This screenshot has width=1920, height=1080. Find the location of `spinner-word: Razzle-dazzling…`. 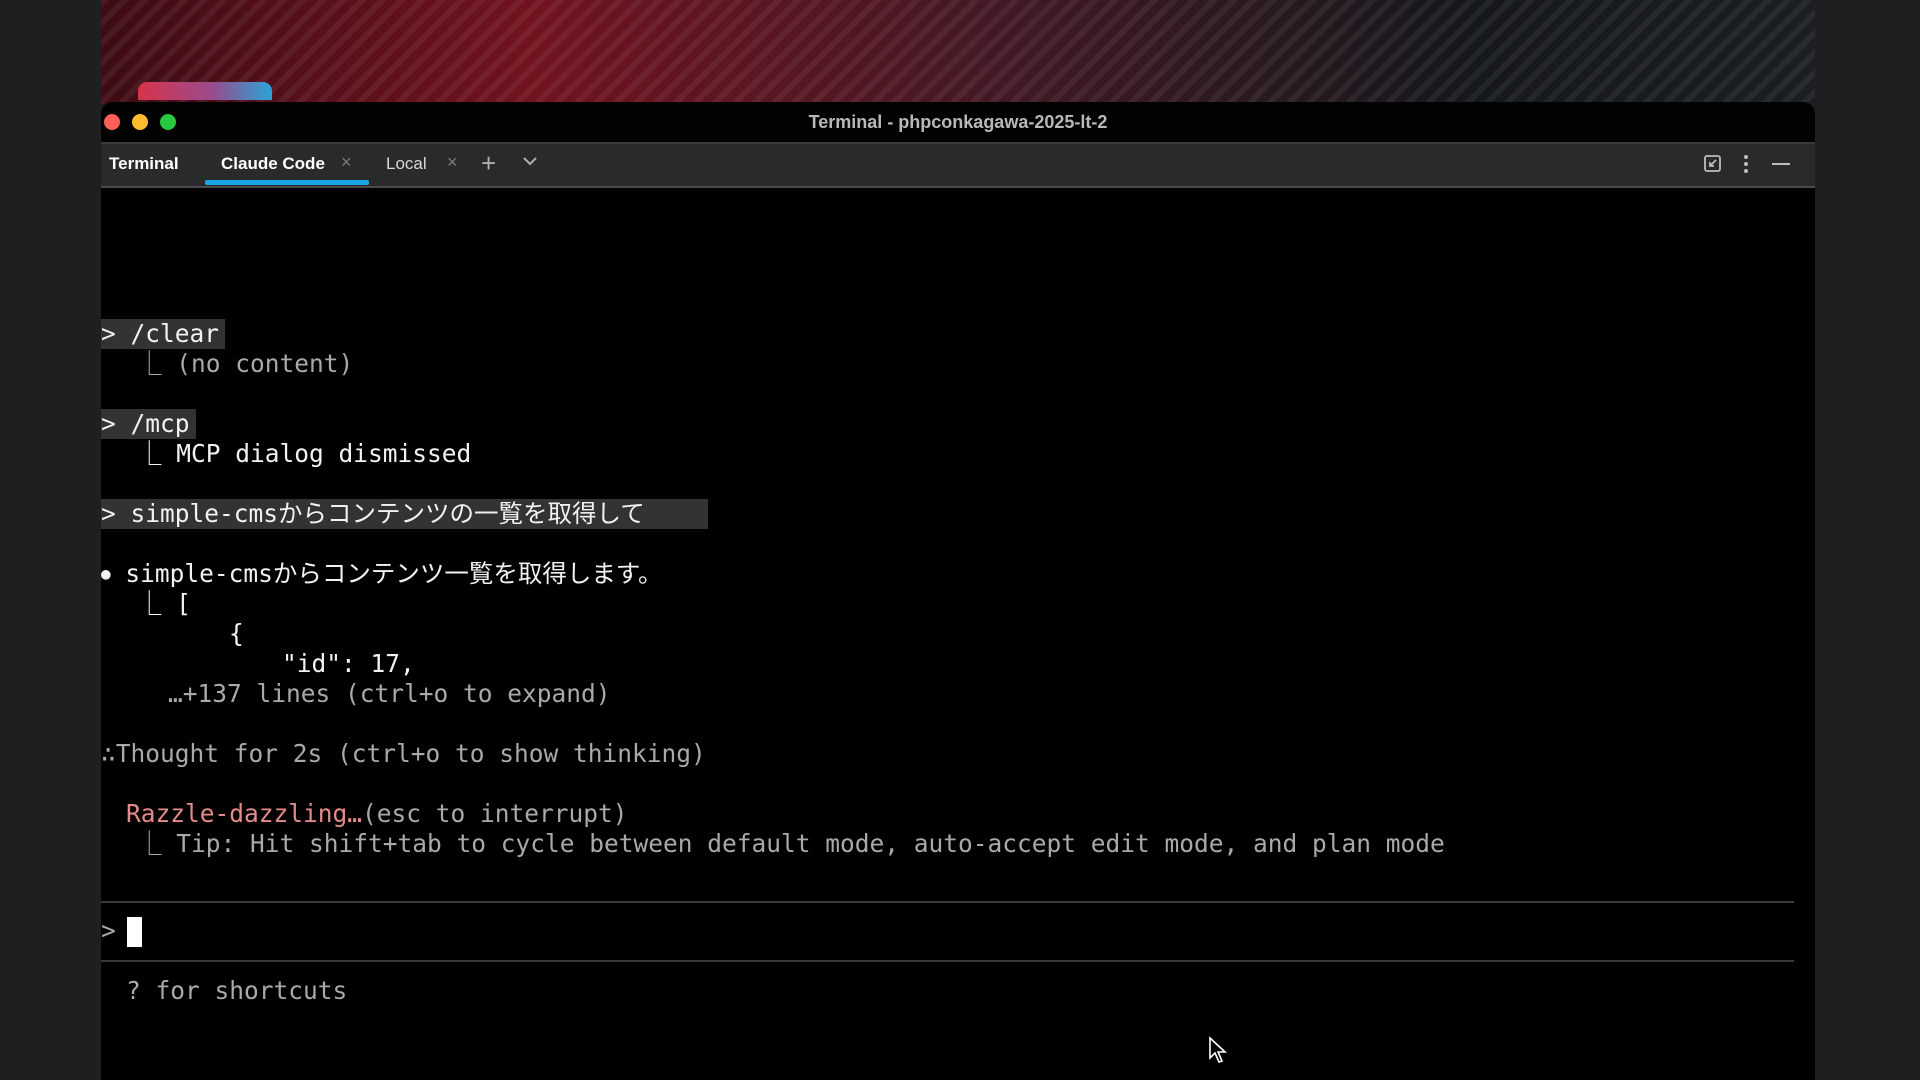

spinner-word: Razzle-dazzling… is located at coordinates (244, 813).